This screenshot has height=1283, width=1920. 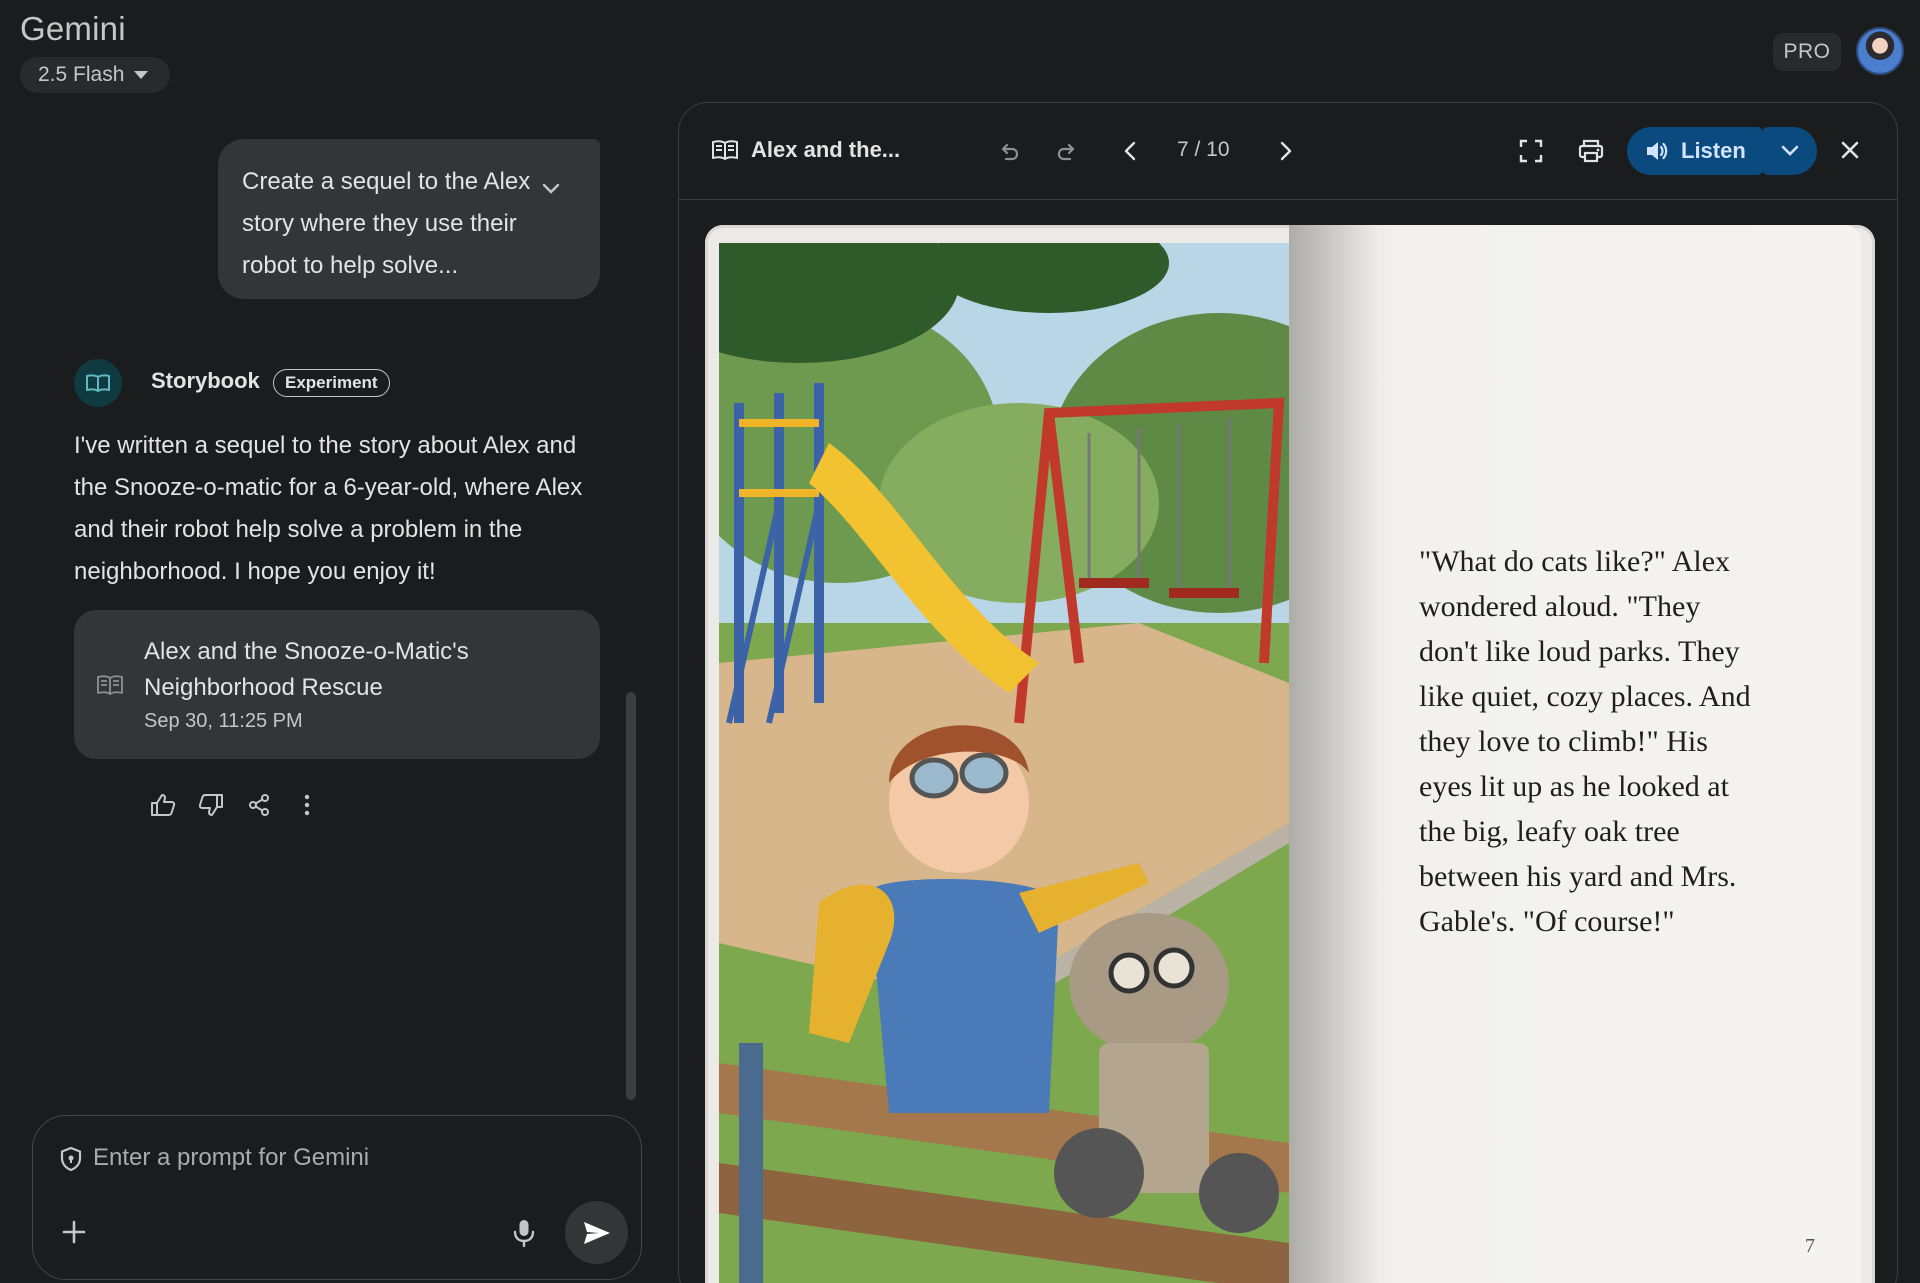 What do you see at coordinates (307, 805) in the screenshot?
I see `more-vert-icon` at bounding box center [307, 805].